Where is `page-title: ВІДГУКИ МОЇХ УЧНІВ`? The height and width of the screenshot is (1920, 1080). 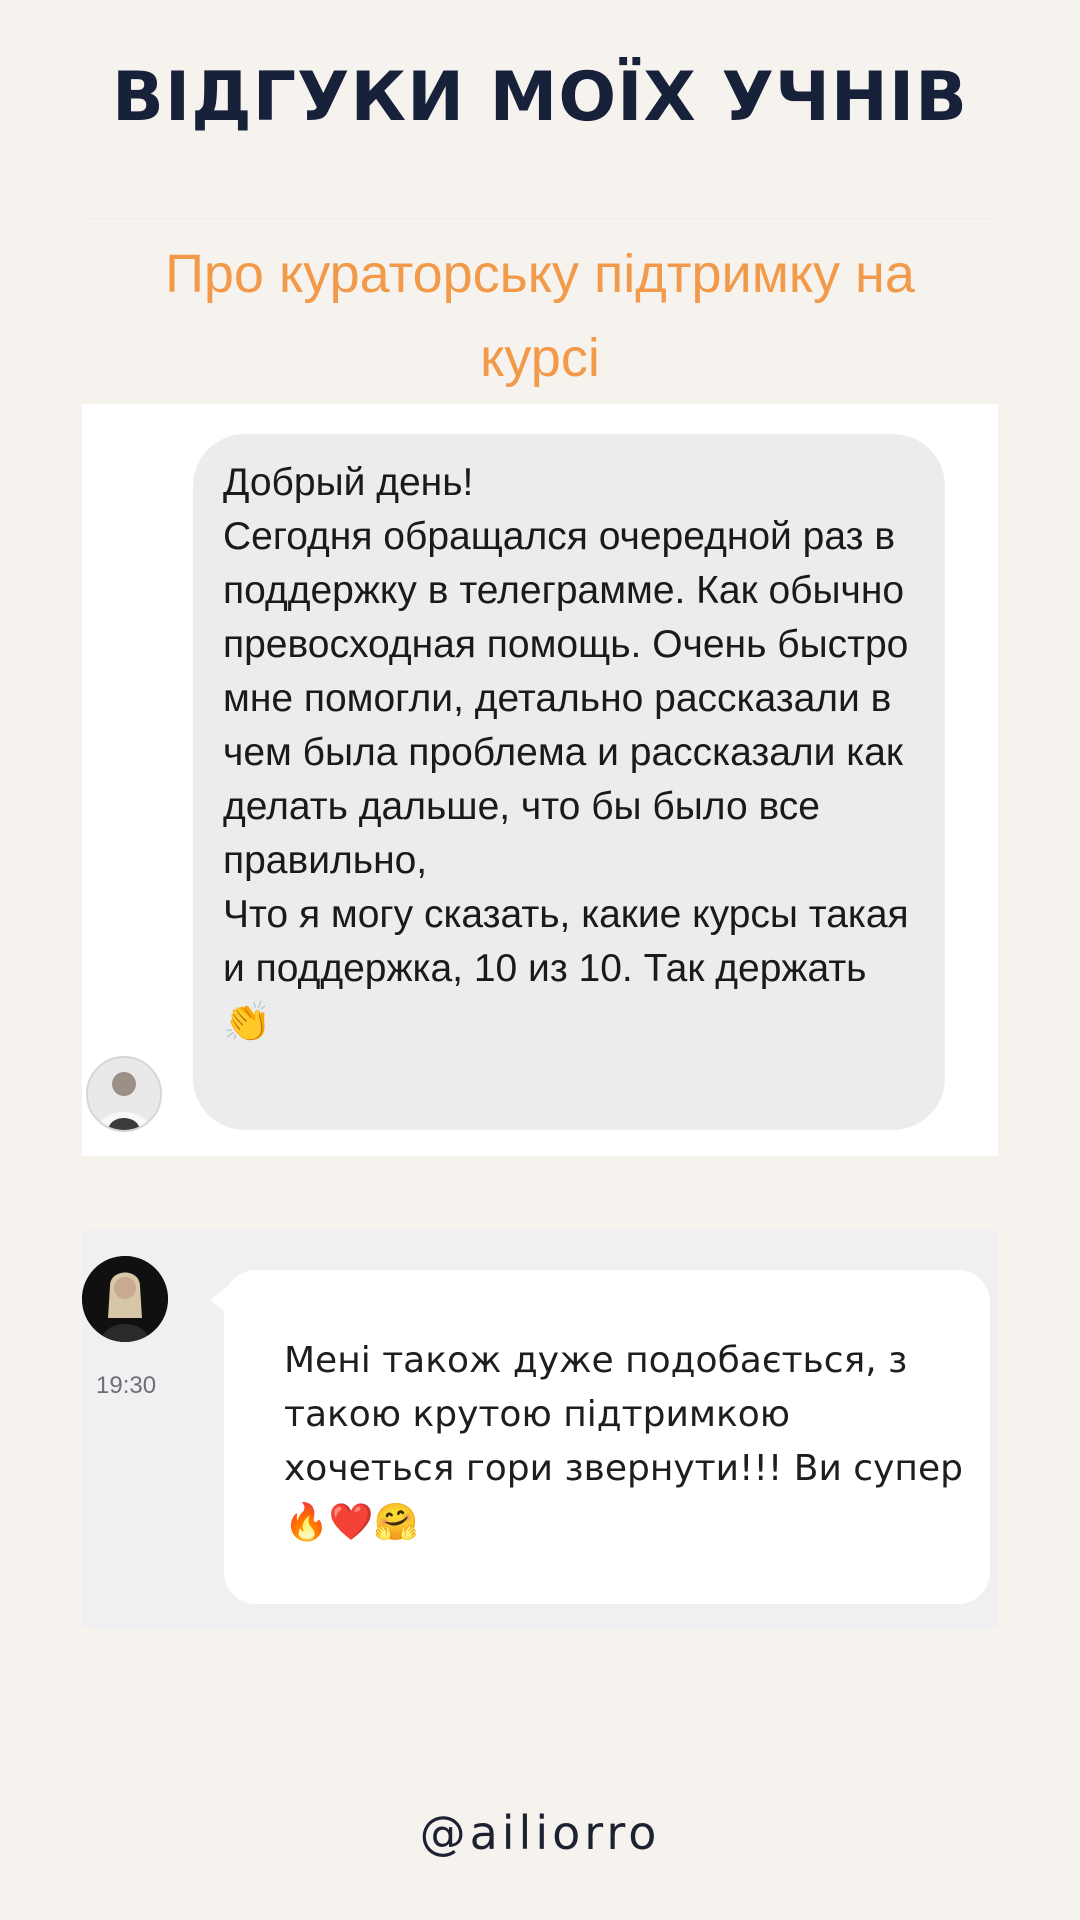
page-title: ВІДГУКИ МОЇХ УЧНІВ is located at coordinates (540, 97).